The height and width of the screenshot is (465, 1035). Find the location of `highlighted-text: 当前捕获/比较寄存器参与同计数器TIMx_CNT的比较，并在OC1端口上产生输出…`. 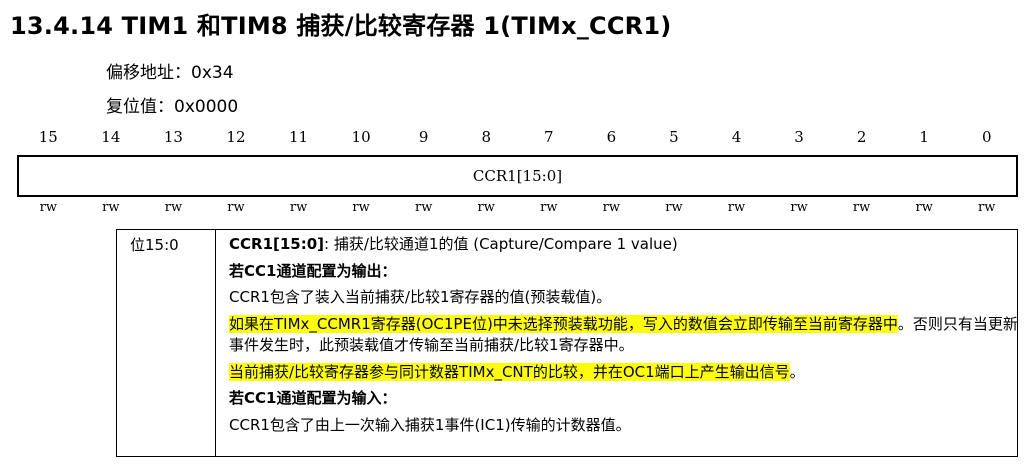

highlighted-text: 当前捕获/比较寄存器参与同计数器TIMx_CNT的比较，并在OC1端口上产生输出… is located at coordinates (509, 371).